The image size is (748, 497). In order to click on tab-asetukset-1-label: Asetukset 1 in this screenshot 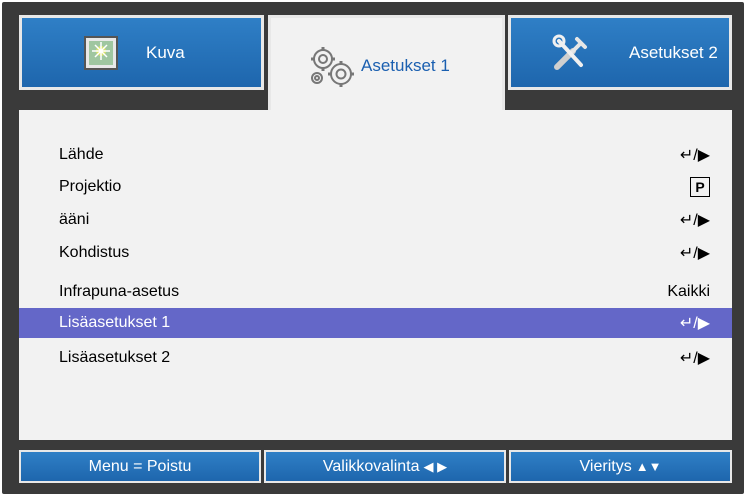, I will do `click(405, 65)`.